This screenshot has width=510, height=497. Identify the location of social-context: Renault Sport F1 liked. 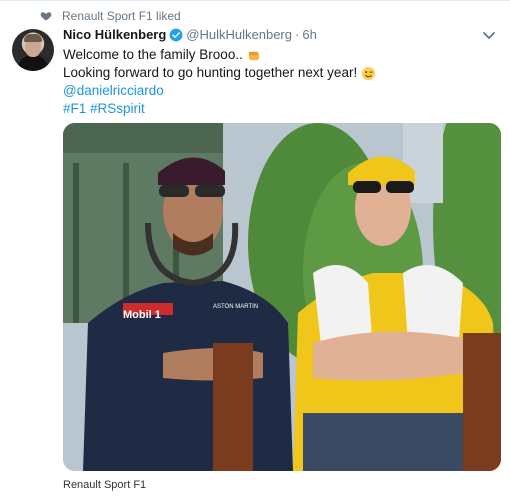
(110, 16).